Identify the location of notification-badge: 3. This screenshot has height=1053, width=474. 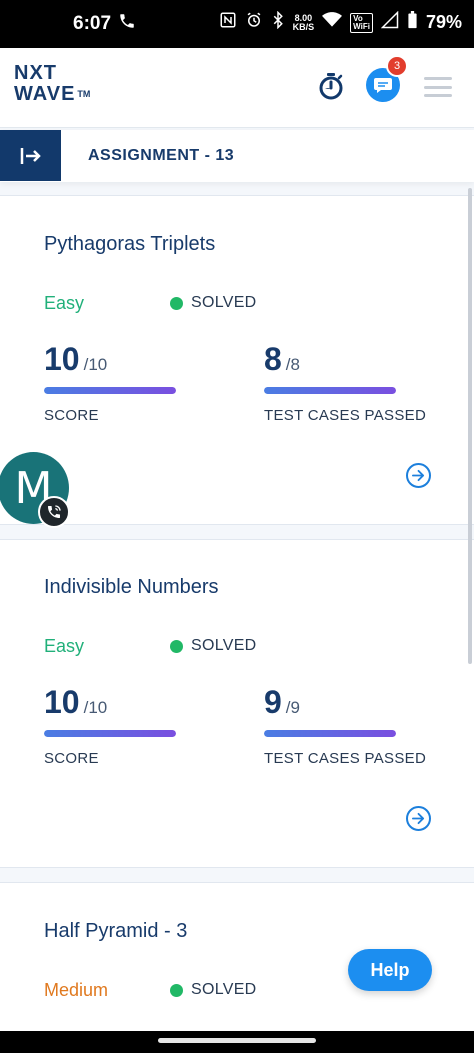
(397, 66).